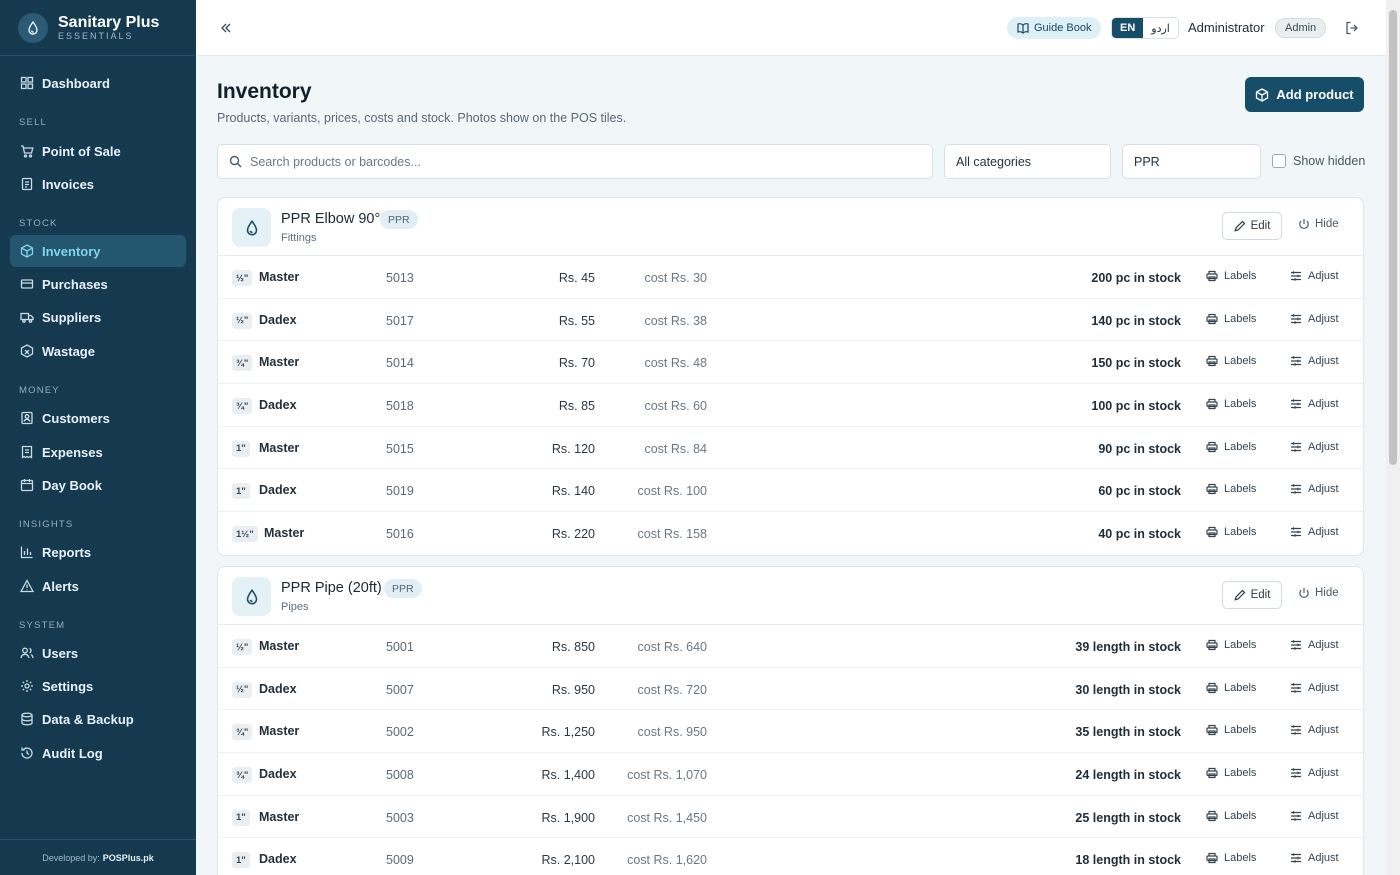  What do you see at coordinates (672, 647) in the screenshot?
I see `variant-cost: cost Rs. 640` at bounding box center [672, 647].